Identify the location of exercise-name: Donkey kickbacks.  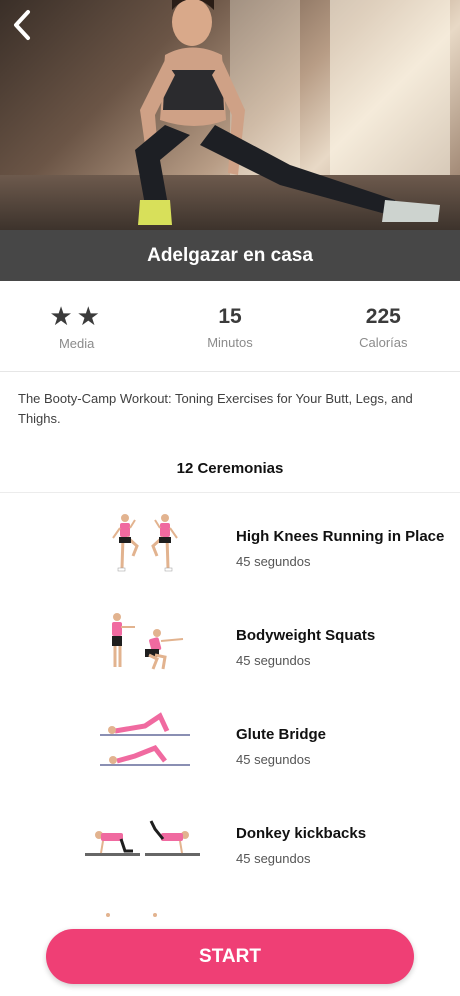
(301, 833).